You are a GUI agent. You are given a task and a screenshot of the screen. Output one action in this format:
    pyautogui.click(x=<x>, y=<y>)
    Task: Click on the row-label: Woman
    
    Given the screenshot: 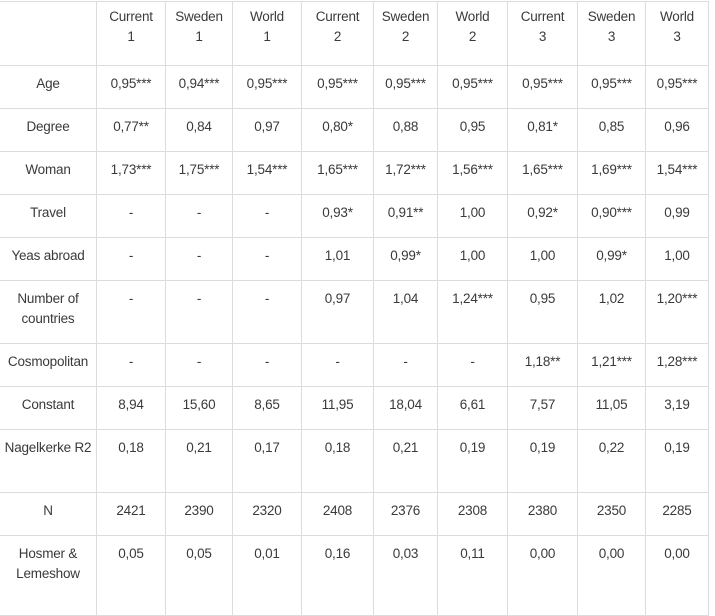 What is the action you would take?
    pyautogui.click(x=48, y=173)
    